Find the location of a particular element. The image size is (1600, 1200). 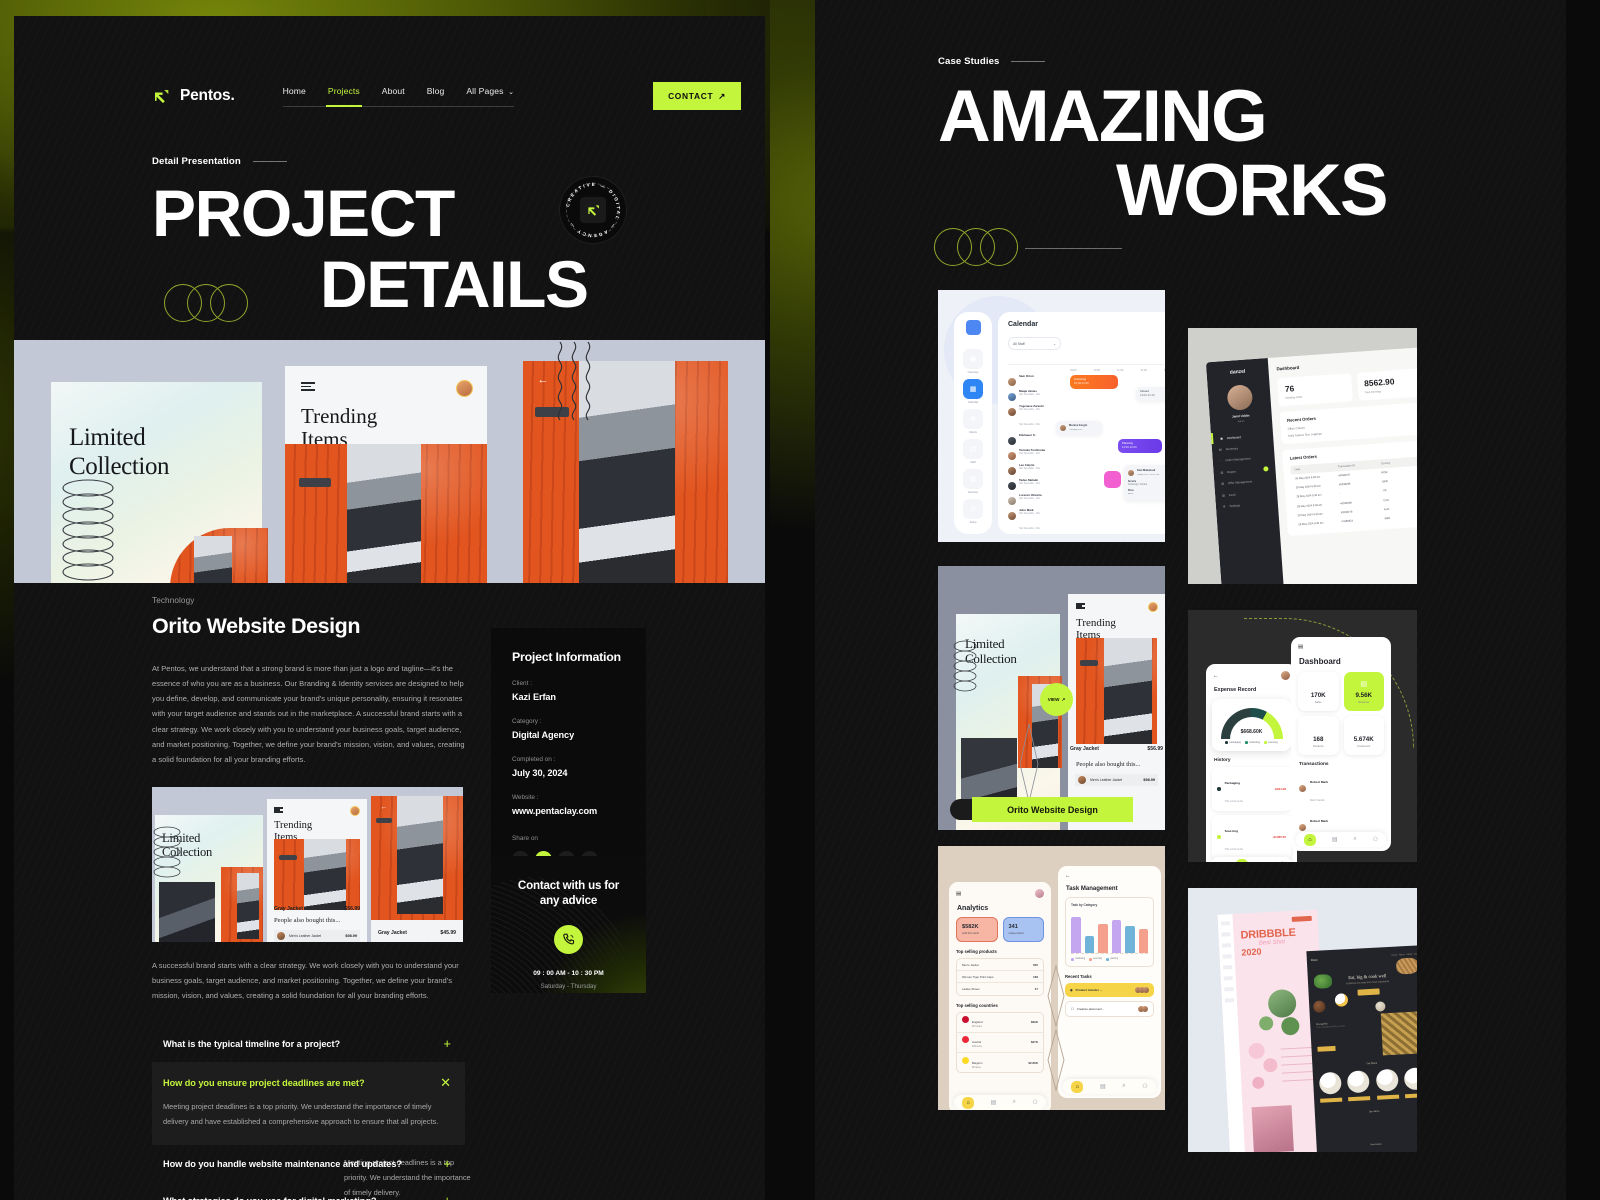

admin-signout: Sign Out⇥ is located at coordinates (1253, 583).